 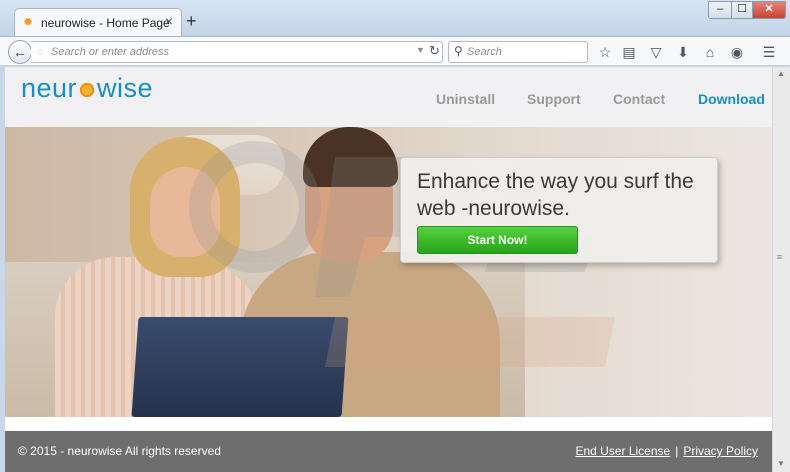 What do you see at coordinates (465, 99) in the screenshot?
I see `nav-uninstall: Uninstall` at bounding box center [465, 99].